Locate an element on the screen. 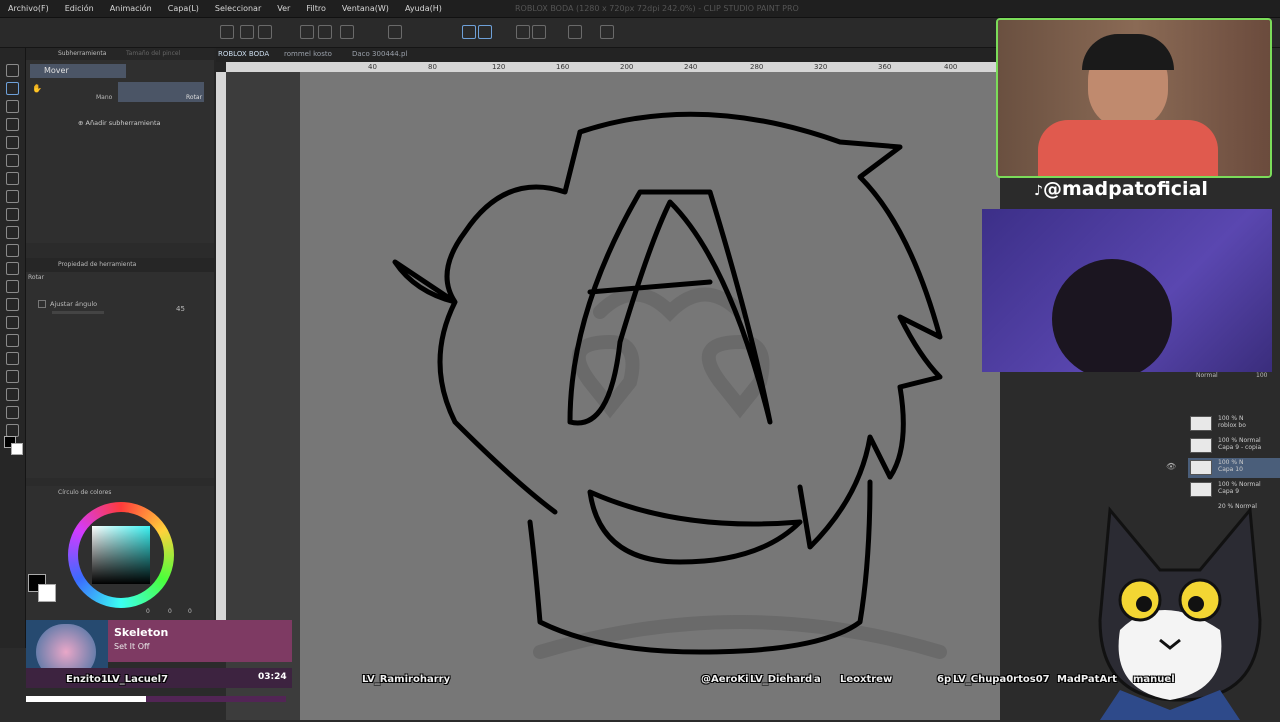  zoom-icon is located at coordinates (523, 32).